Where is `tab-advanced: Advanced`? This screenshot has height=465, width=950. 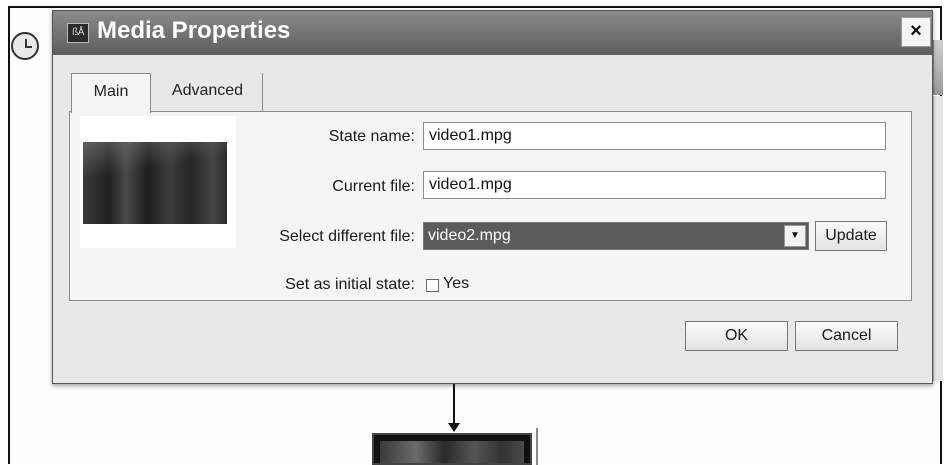 tab-advanced: Advanced is located at coordinates (208, 92).